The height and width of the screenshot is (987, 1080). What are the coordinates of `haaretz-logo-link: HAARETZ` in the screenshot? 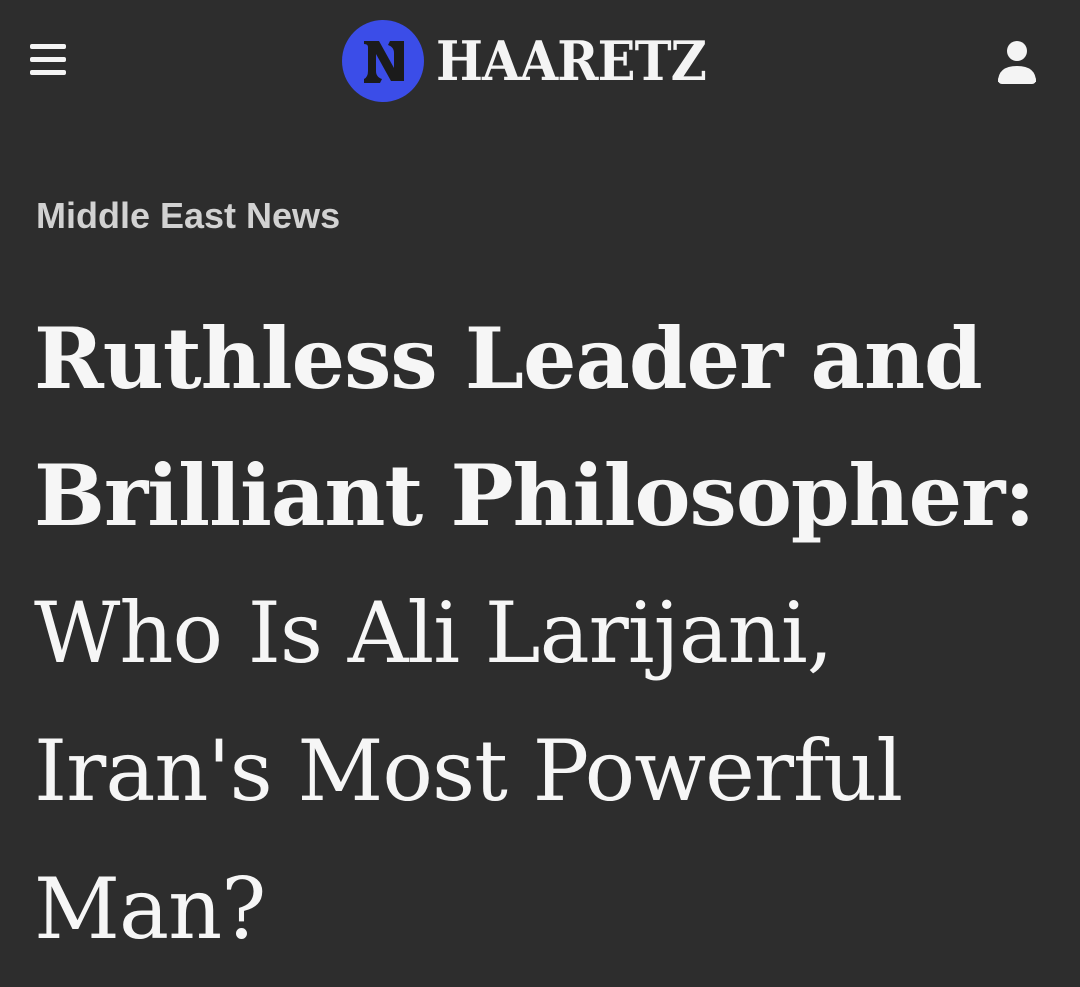 It's located at (535, 61).